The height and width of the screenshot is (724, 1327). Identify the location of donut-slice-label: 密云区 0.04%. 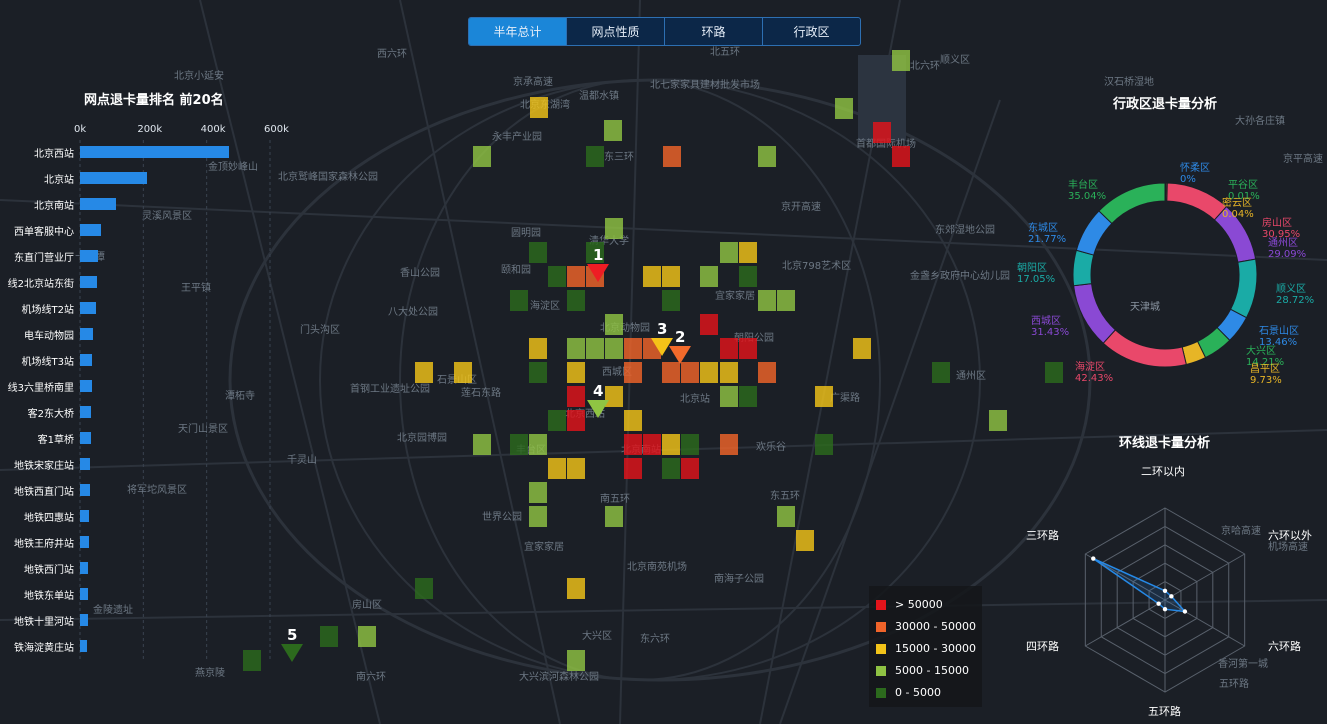
(1238, 209).